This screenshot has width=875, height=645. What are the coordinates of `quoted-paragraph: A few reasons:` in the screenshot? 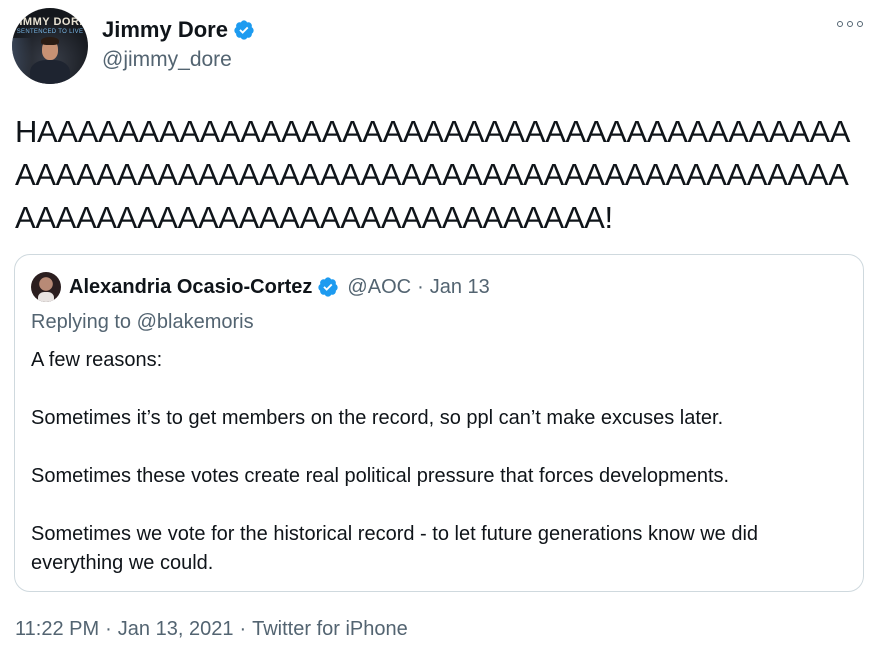 It's located at (97, 360).